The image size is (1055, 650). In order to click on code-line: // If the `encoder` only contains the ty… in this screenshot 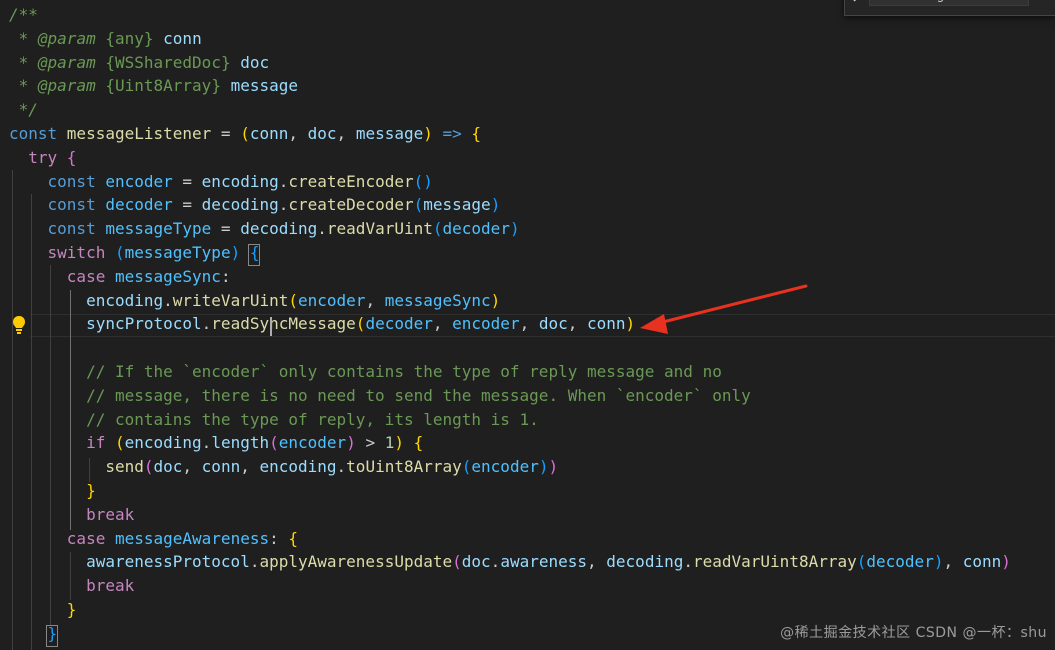, I will do `click(527, 372)`.